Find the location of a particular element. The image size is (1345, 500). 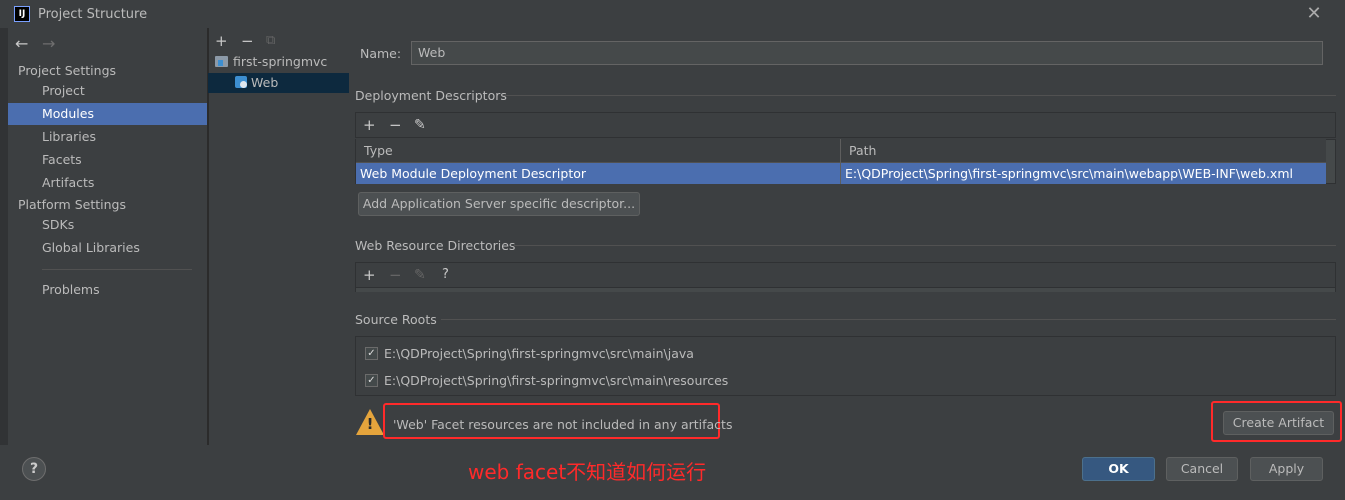

sidebar-item-facets: Facets is located at coordinates (107, 160).